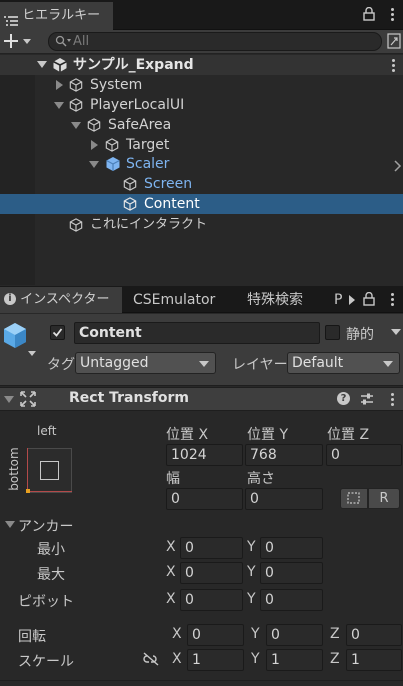 The height and width of the screenshot is (686, 403). Describe the element at coordinates (294, 660) in the screenshot. I see `scale-y-field: 1` at that location.